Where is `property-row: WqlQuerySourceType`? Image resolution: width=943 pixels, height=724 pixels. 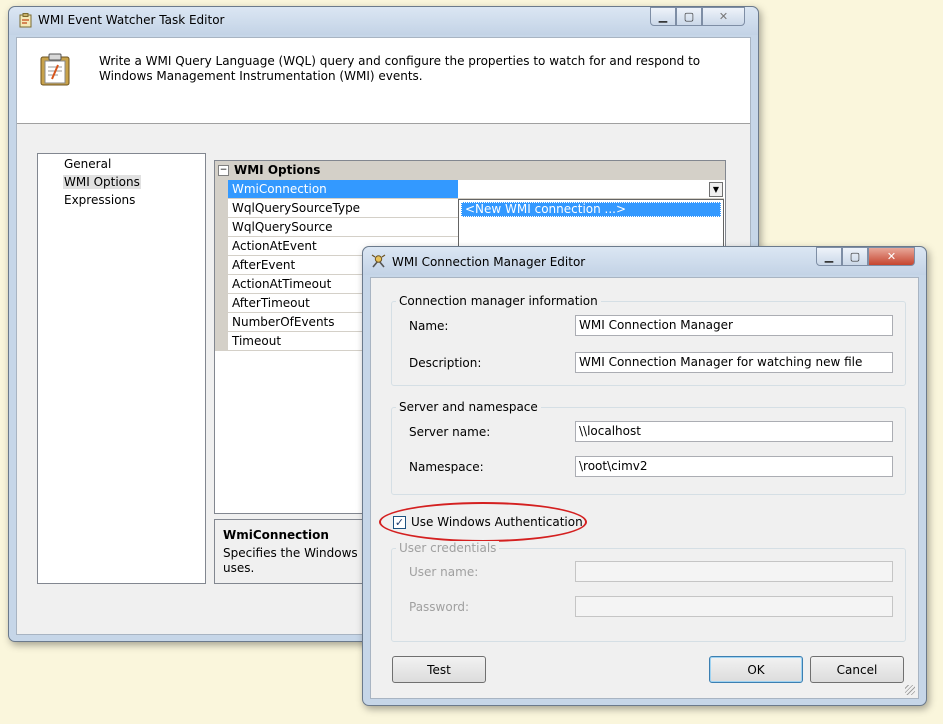 property-row: WqlQuerySourceType is located at coordinates (349, 208).